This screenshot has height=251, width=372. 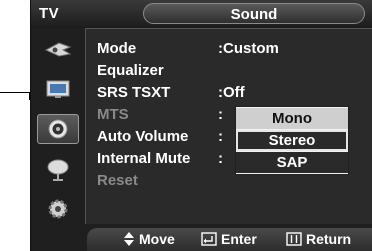 What do you see at coordinates (220, 136) in the screenshot?
I see `auto-volume-value: :` at bounding box center [220, 136].